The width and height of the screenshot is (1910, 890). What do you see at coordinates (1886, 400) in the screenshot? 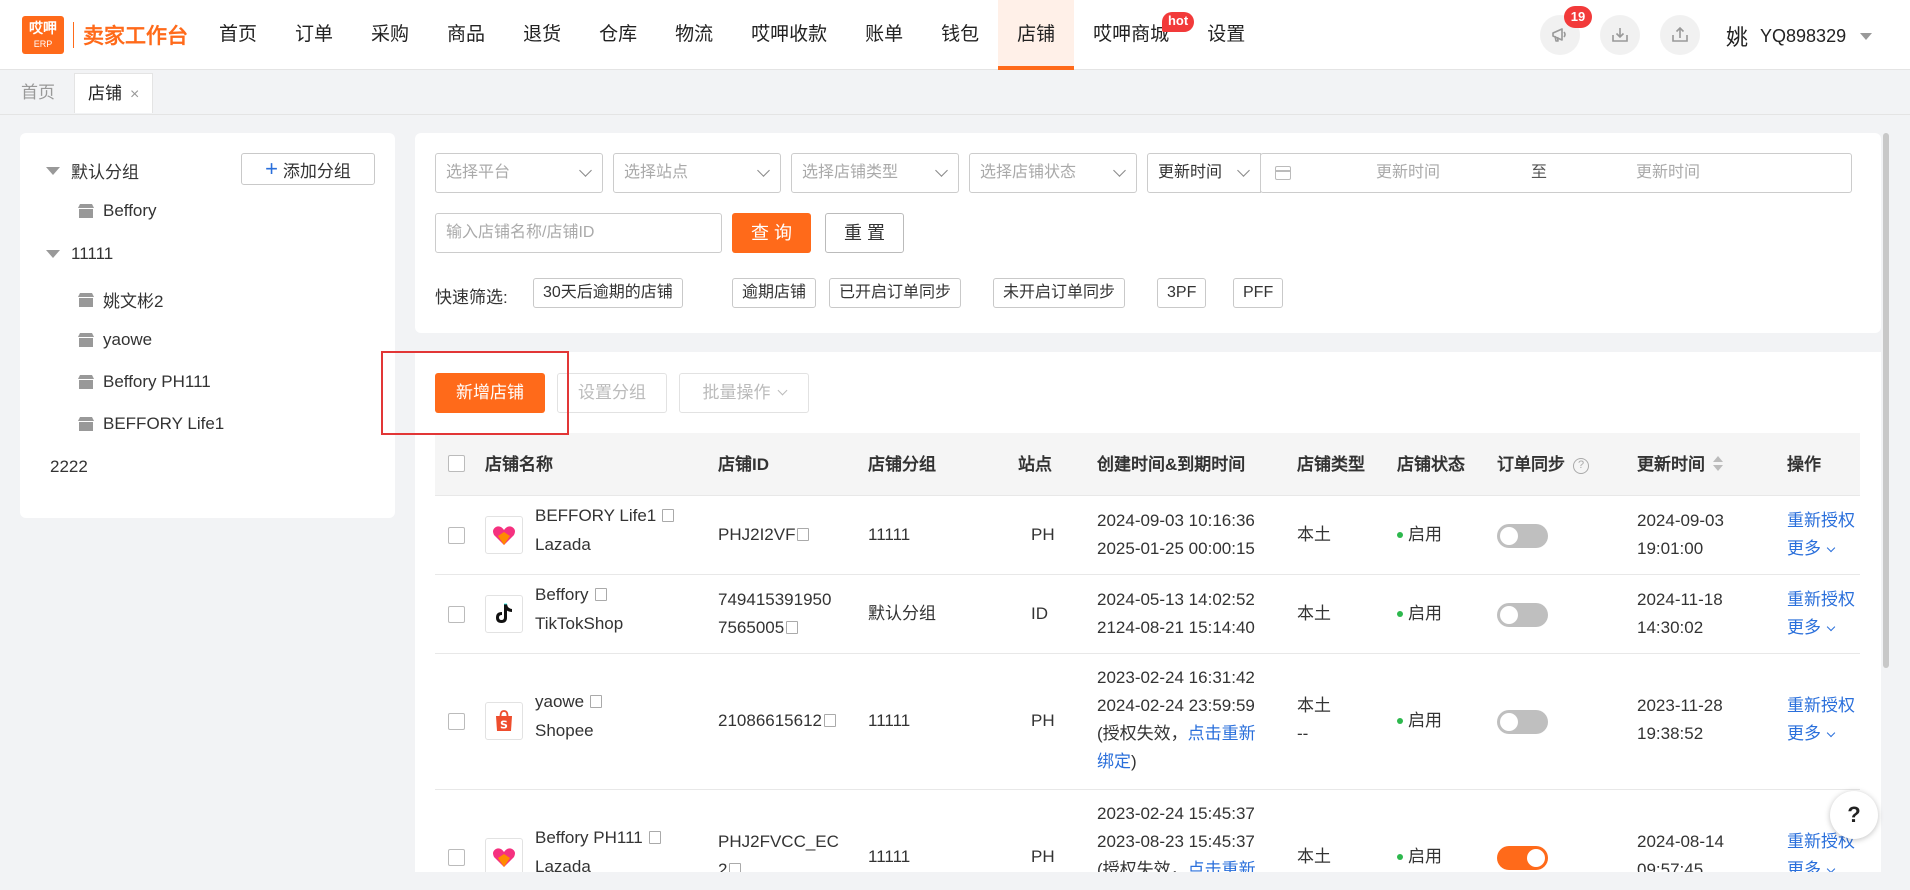
I see `page-scrollbar` at bounding box center [1886, 400].